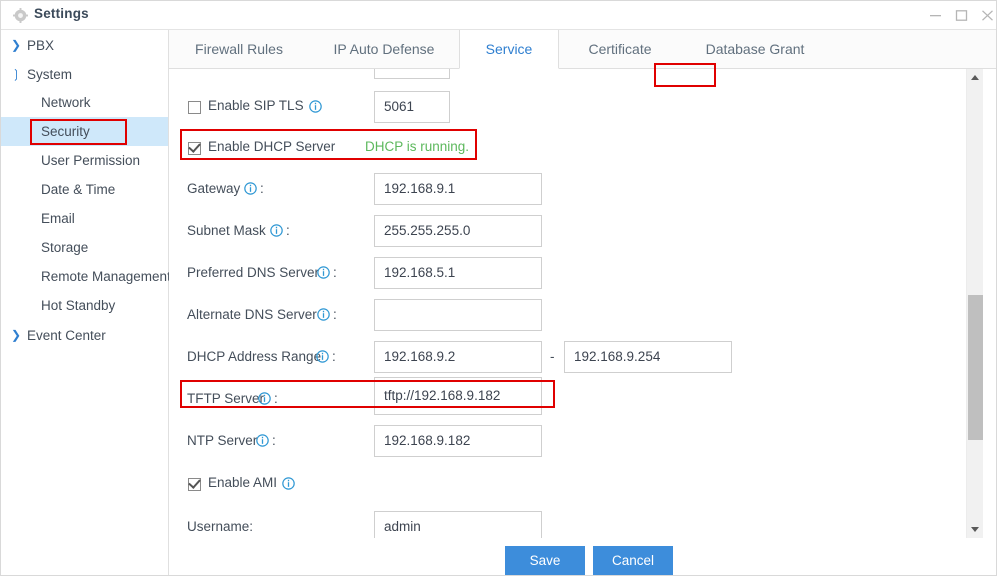 This screenshot has height=576, width=997. Describe the element at coordinates (61, 13) in the screenshot. I see `window-title: Settings` at that location.